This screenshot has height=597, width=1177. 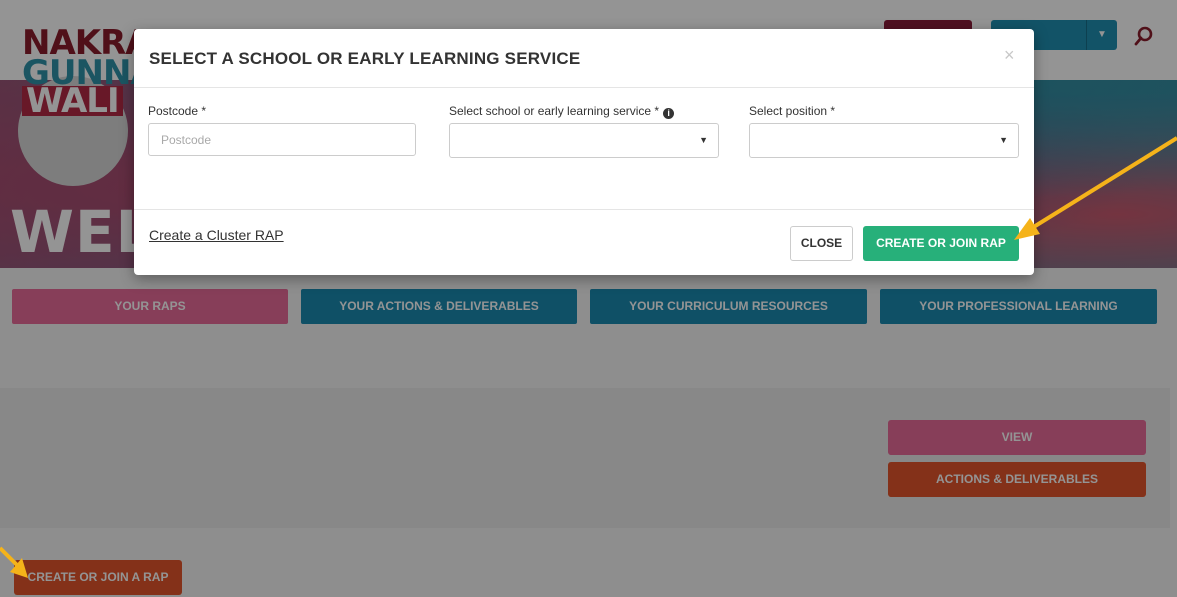 What do you see at coordinates (941, 243) in the screenshot?
I see `create-or-join-rap-button: CREATE OR JOIN RAP` at bounding box center [941, 243].